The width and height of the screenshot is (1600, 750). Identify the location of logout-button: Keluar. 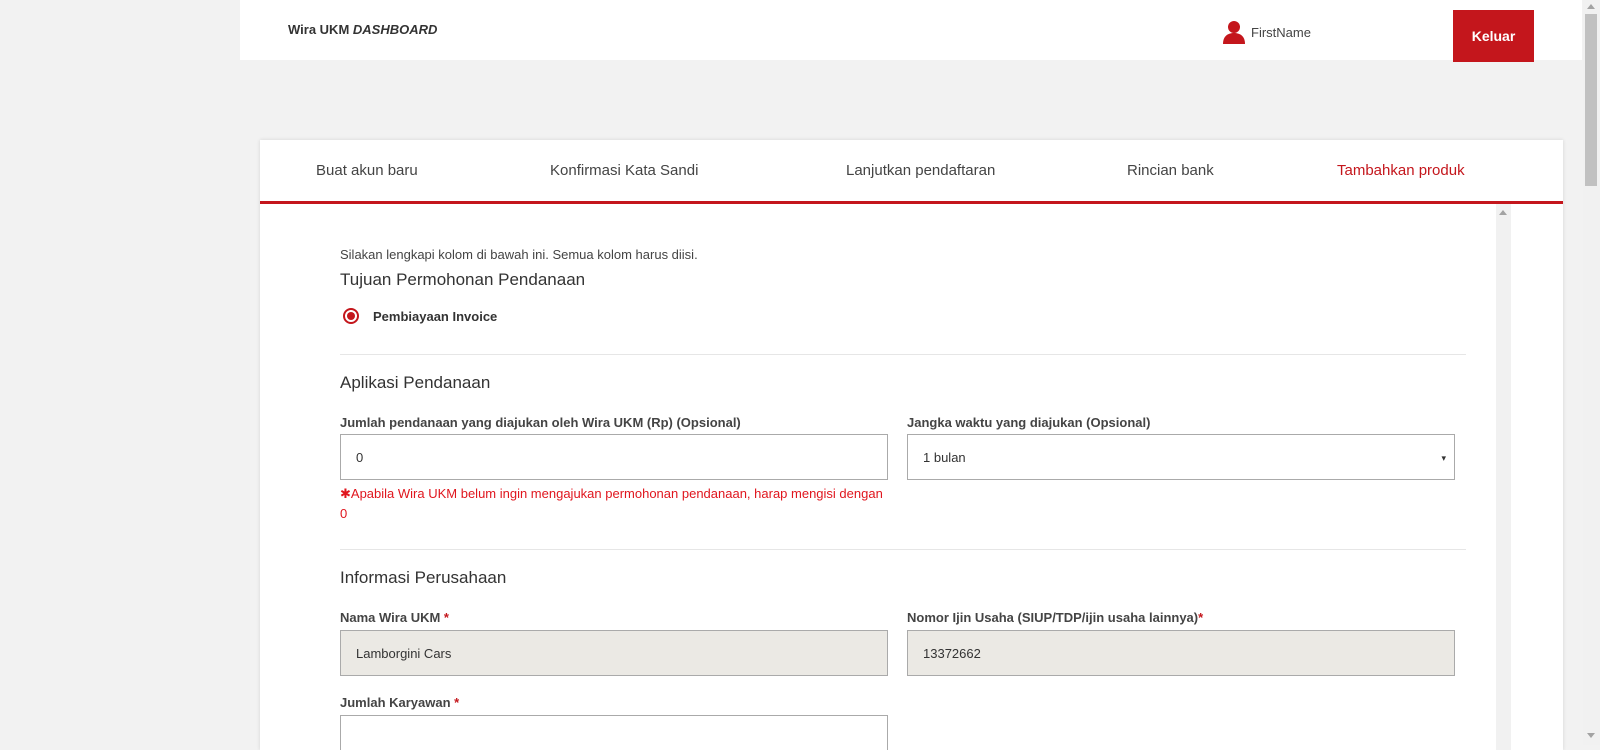
(1493, 36).